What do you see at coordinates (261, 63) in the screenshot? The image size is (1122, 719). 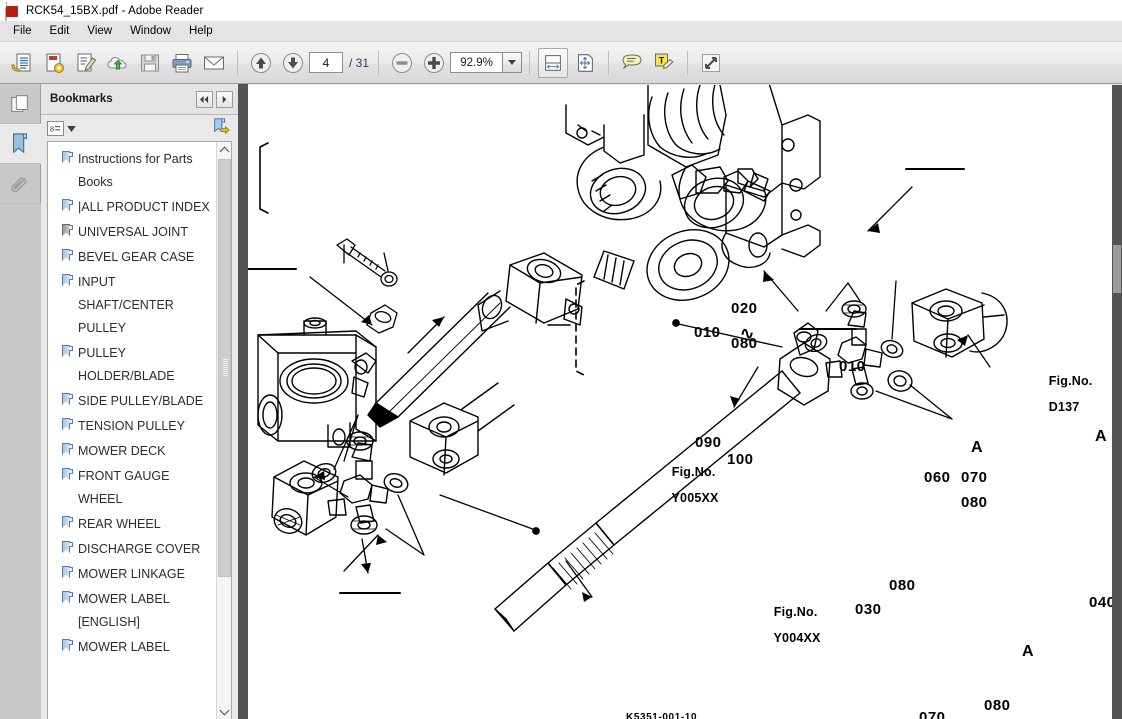 I see `previous-page-icon` at bounding box center [261, 63].